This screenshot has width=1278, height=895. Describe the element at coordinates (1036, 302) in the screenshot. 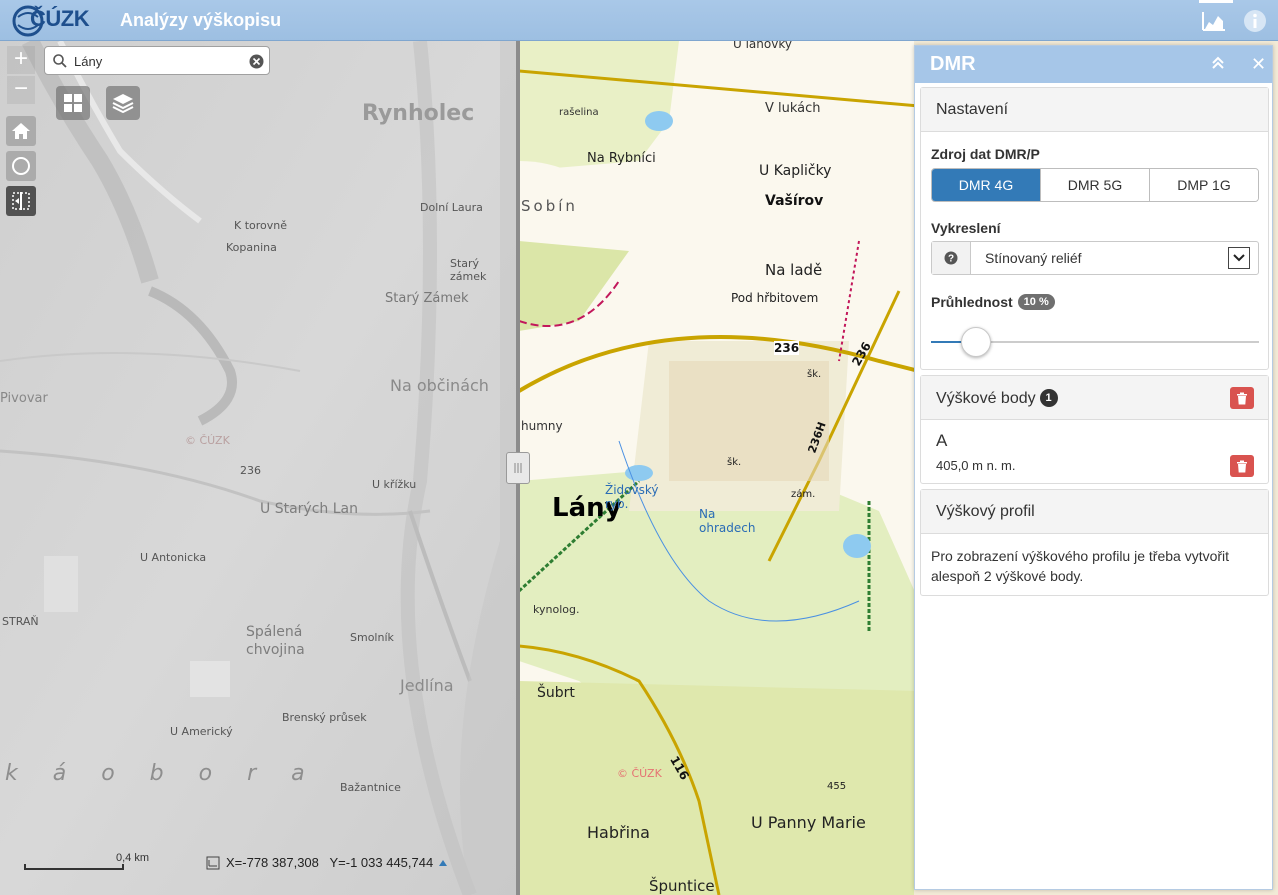

I see `opacity-badge: 10 %` at that location.